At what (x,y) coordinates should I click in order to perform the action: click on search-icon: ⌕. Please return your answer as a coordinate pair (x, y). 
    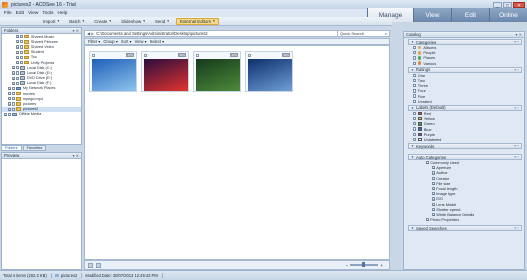
    Looking at the image, I should click on (386, 33).